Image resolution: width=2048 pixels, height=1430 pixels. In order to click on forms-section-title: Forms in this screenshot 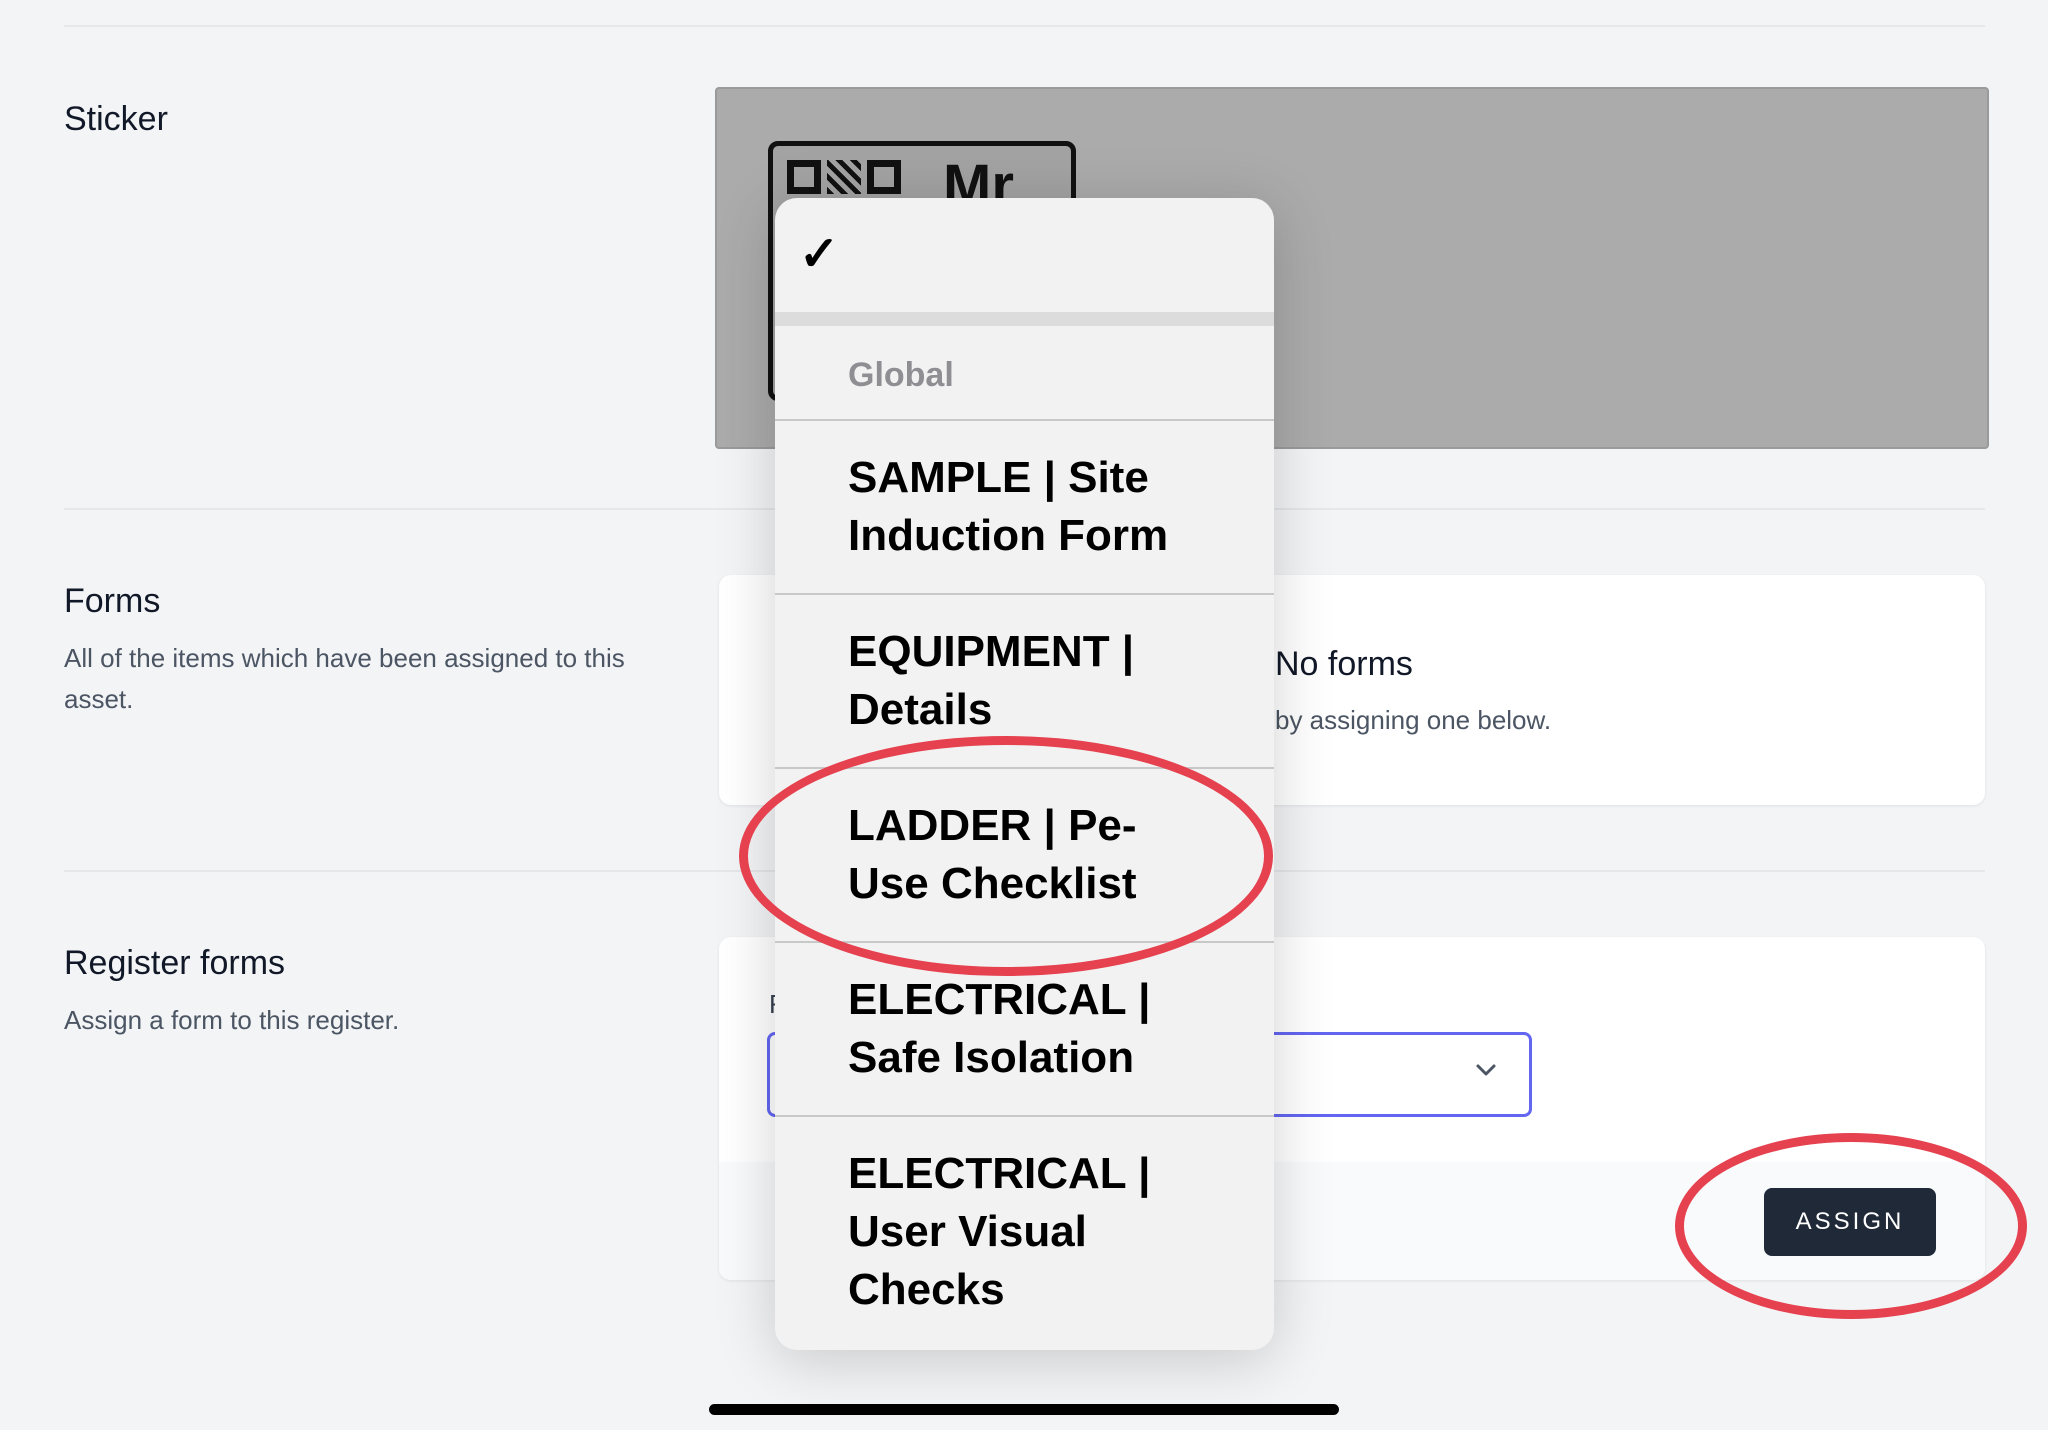, I will do `click(112, 601)`.